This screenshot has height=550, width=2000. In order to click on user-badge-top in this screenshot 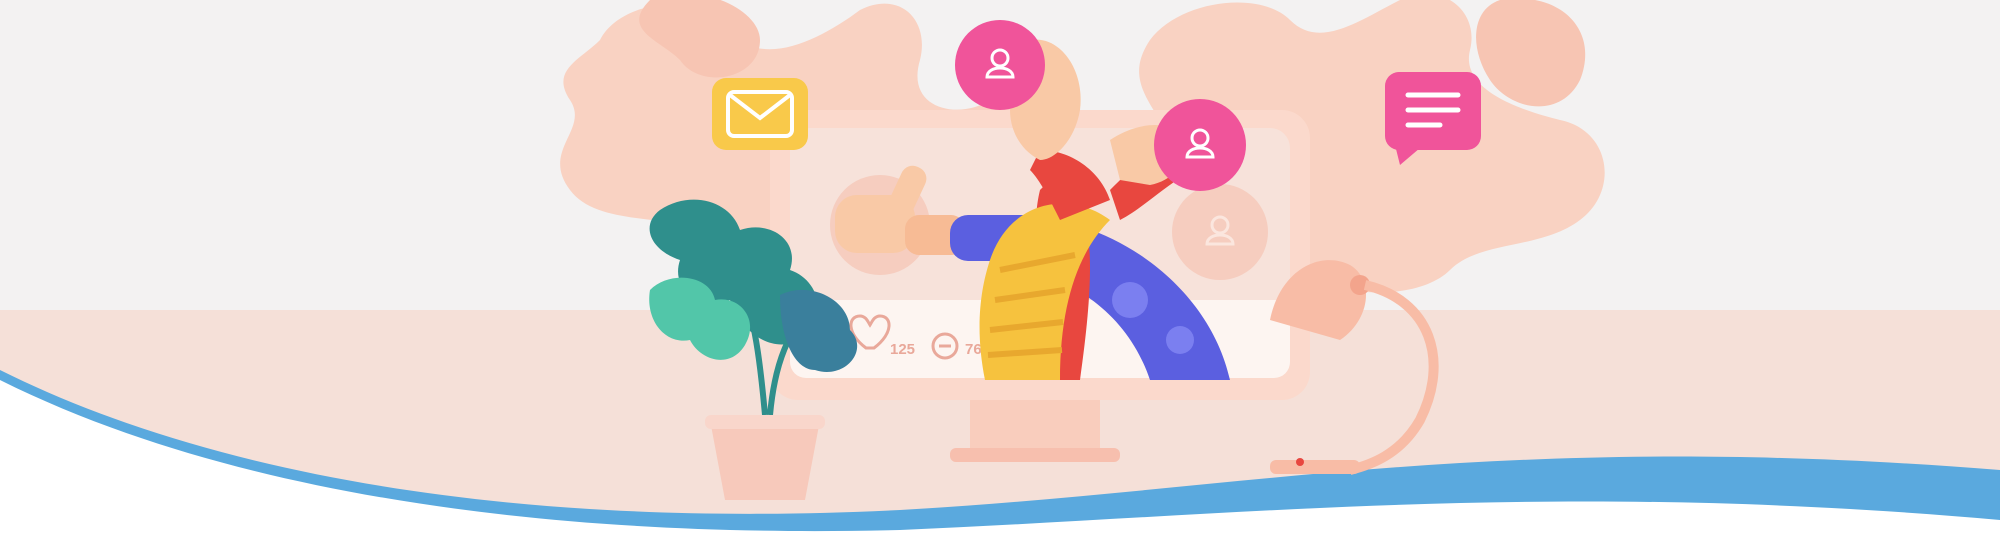, I will do `click(1000, 65)`.